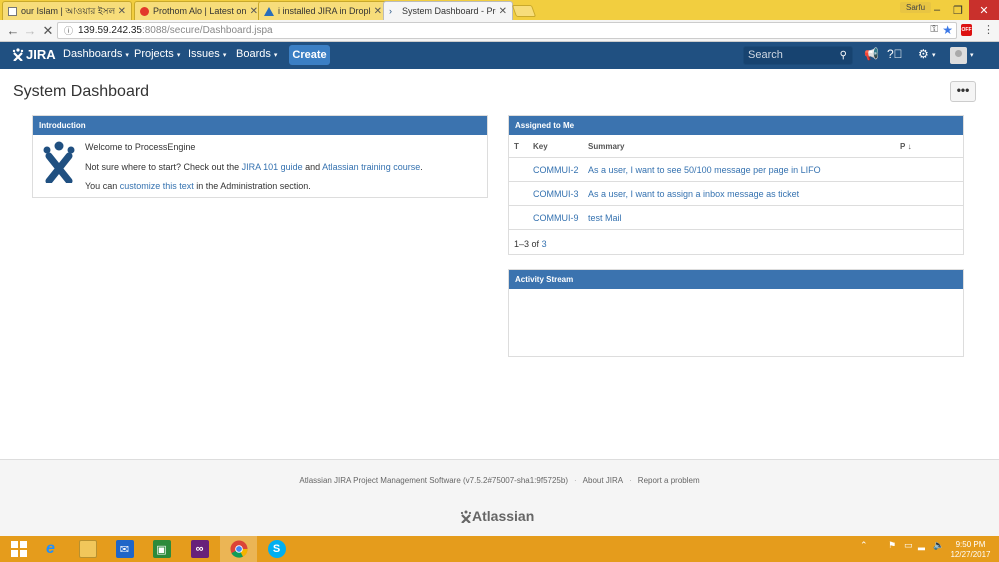  Describe the element at coordinates (140, 147) in the screenshot. I see `welcome-text: Welcome to ProcessEngine` at that location.